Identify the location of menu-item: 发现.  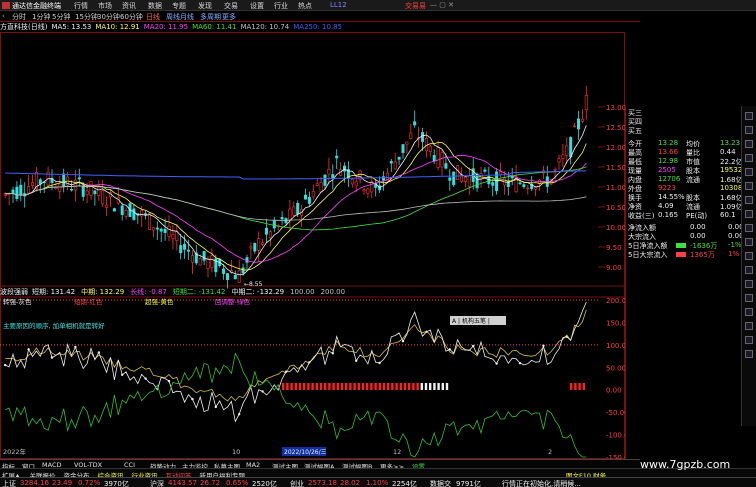
(205, 6).